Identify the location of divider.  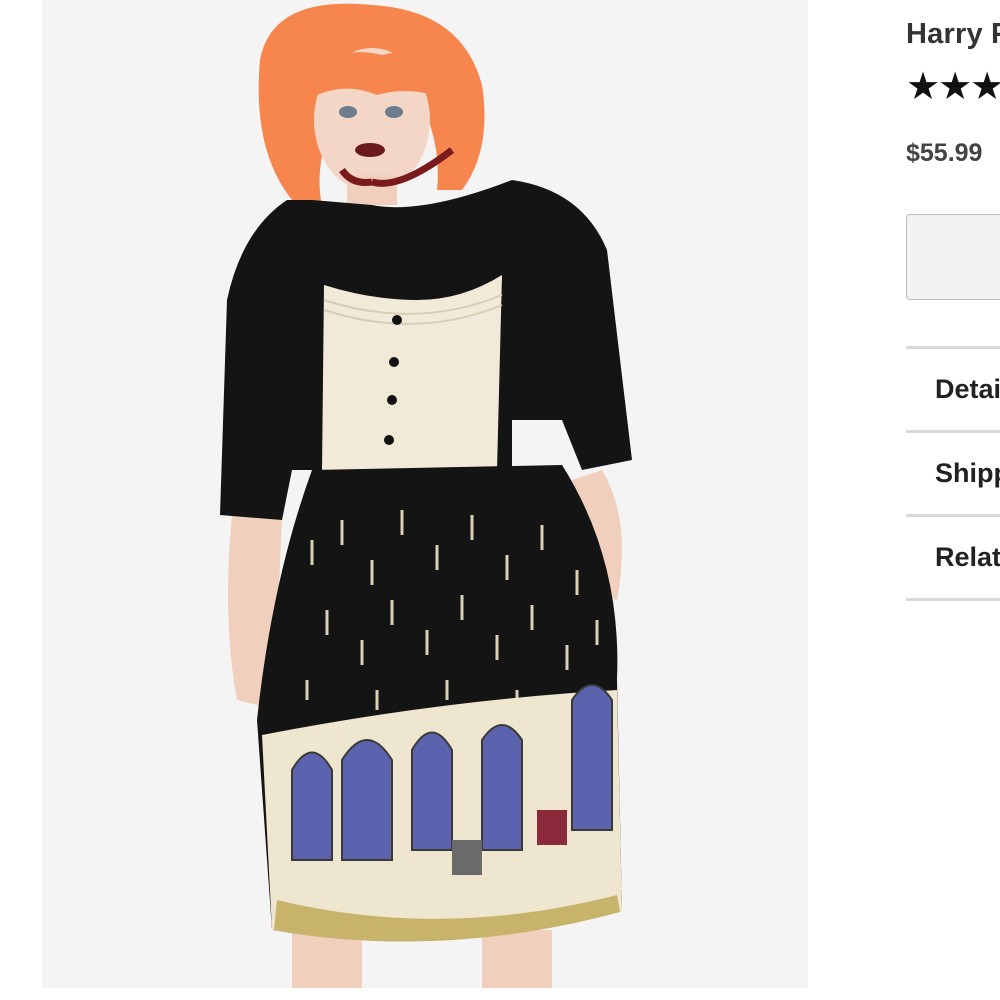
(953, 599).